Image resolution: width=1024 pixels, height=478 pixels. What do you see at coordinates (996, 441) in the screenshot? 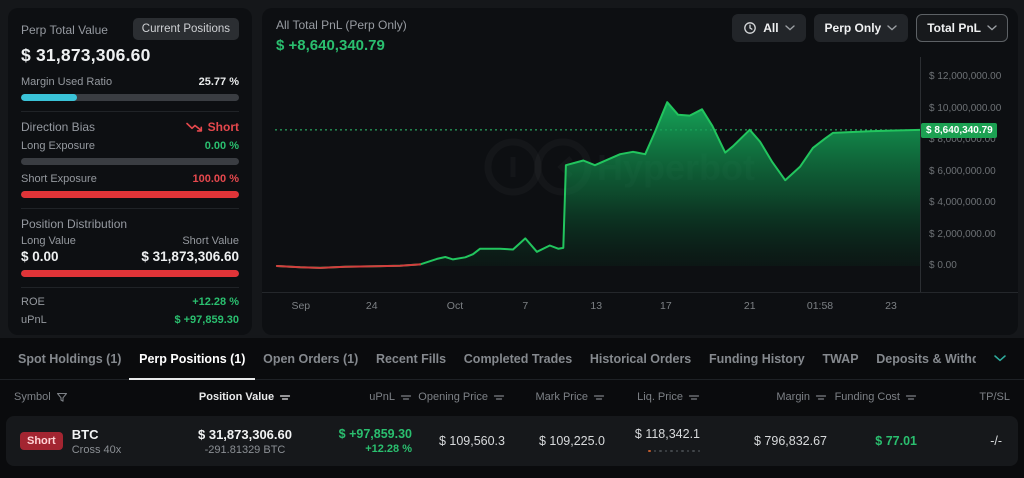
I see `tpsl-cell: -/-` at bounding box center [996, 441].